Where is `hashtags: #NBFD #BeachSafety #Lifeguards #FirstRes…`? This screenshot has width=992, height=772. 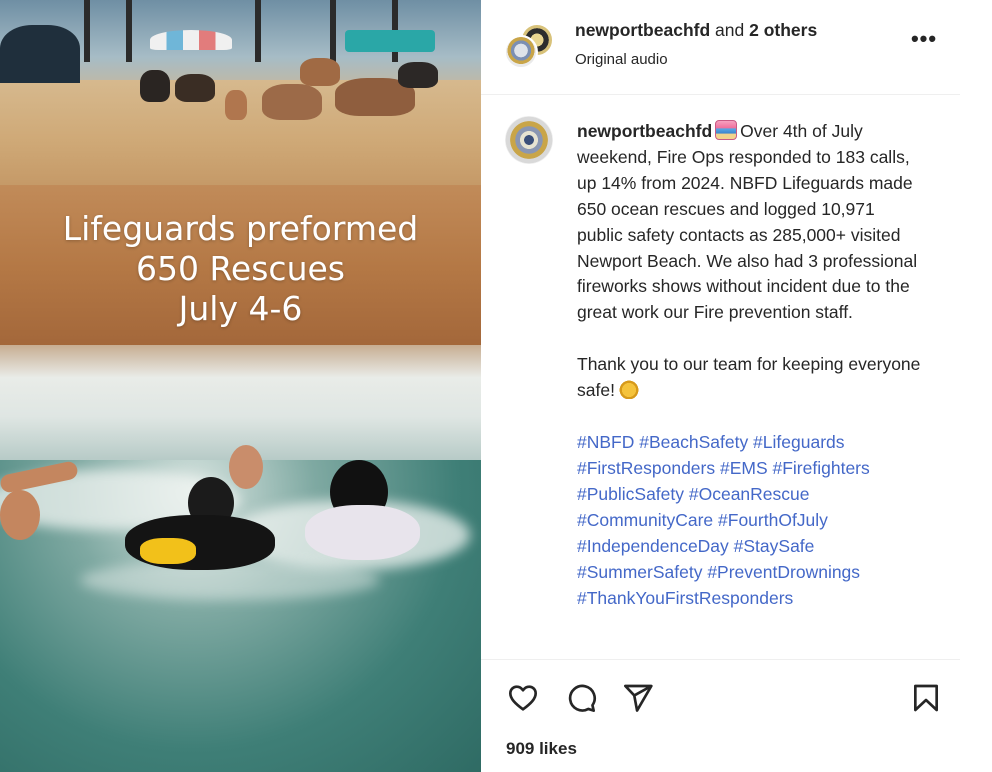 hashtags: #NBFD #BeachSafety #Lifeguards #FirstRes… is located at coordinates (749, 520).